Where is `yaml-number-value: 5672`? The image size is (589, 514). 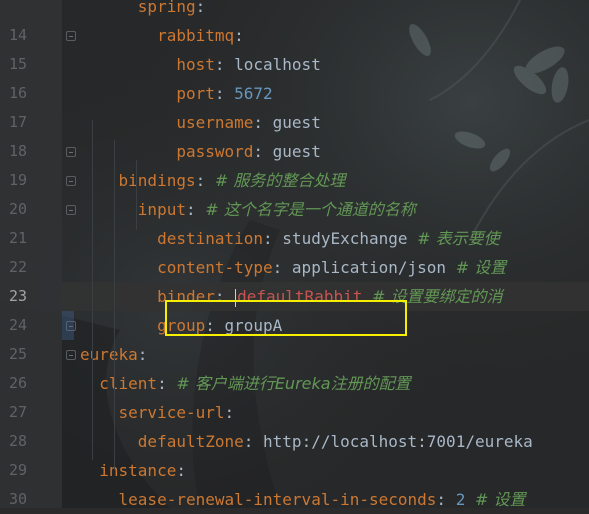
yaml-number-value: 5672 is located at coordinates (253, 93).